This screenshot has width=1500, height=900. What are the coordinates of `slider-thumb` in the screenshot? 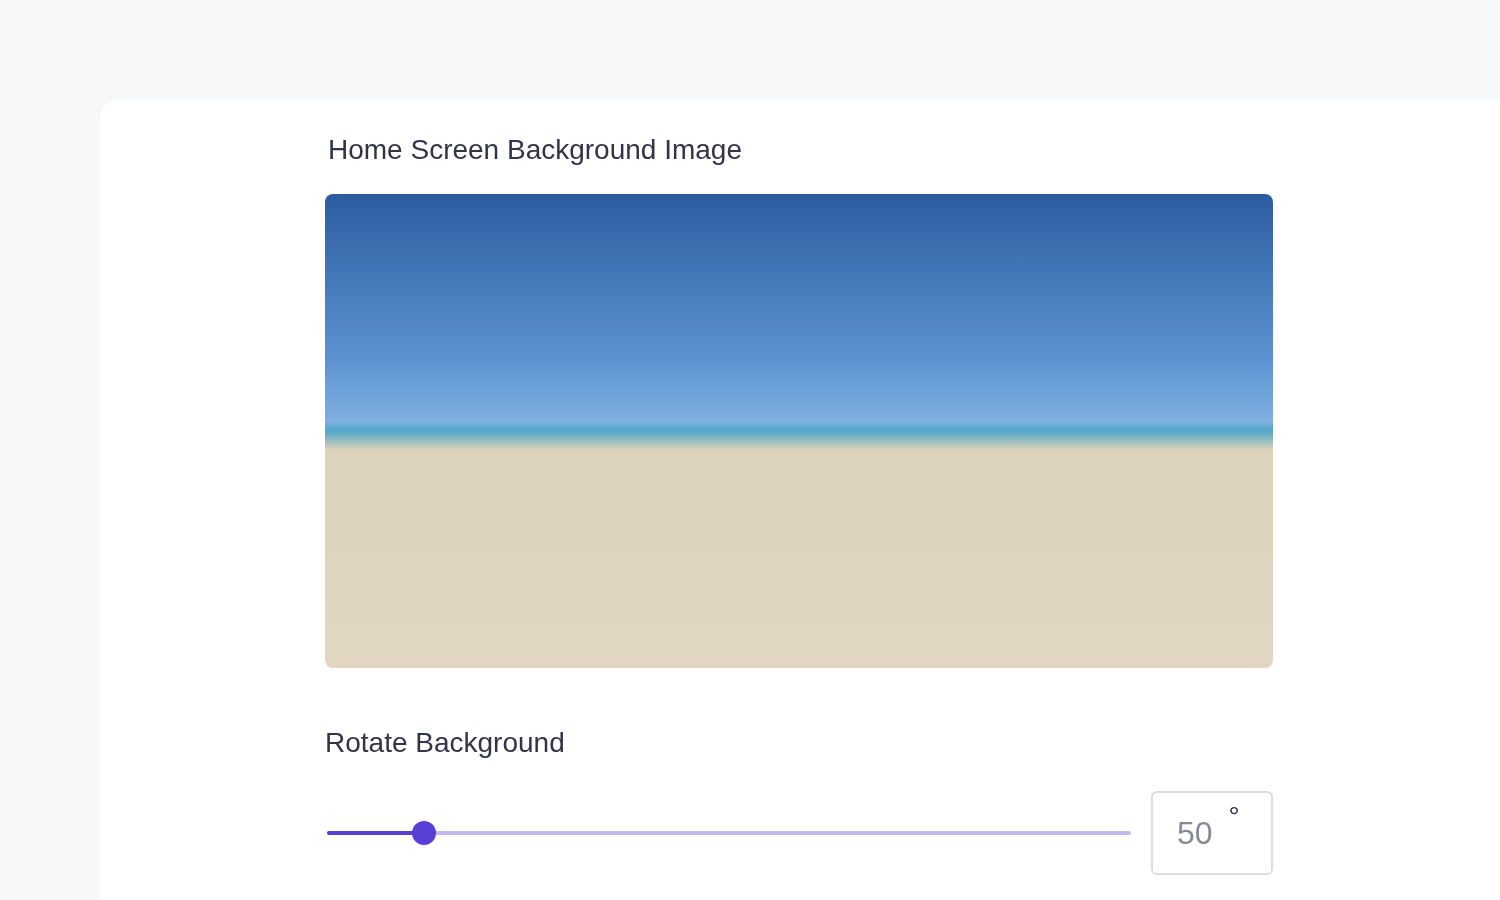 It's located at (423, 833).